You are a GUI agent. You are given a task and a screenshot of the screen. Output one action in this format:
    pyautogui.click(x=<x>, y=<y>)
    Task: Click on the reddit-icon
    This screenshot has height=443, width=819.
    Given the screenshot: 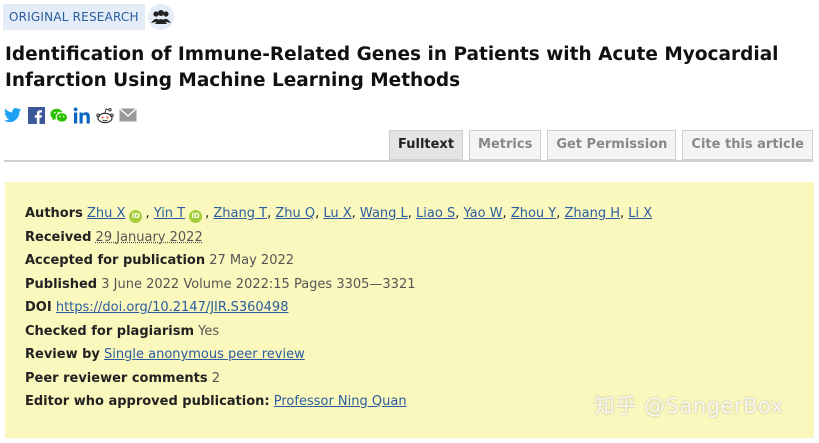 What is the action you would take?
    pyautogui.click(x=105, y=115)
    